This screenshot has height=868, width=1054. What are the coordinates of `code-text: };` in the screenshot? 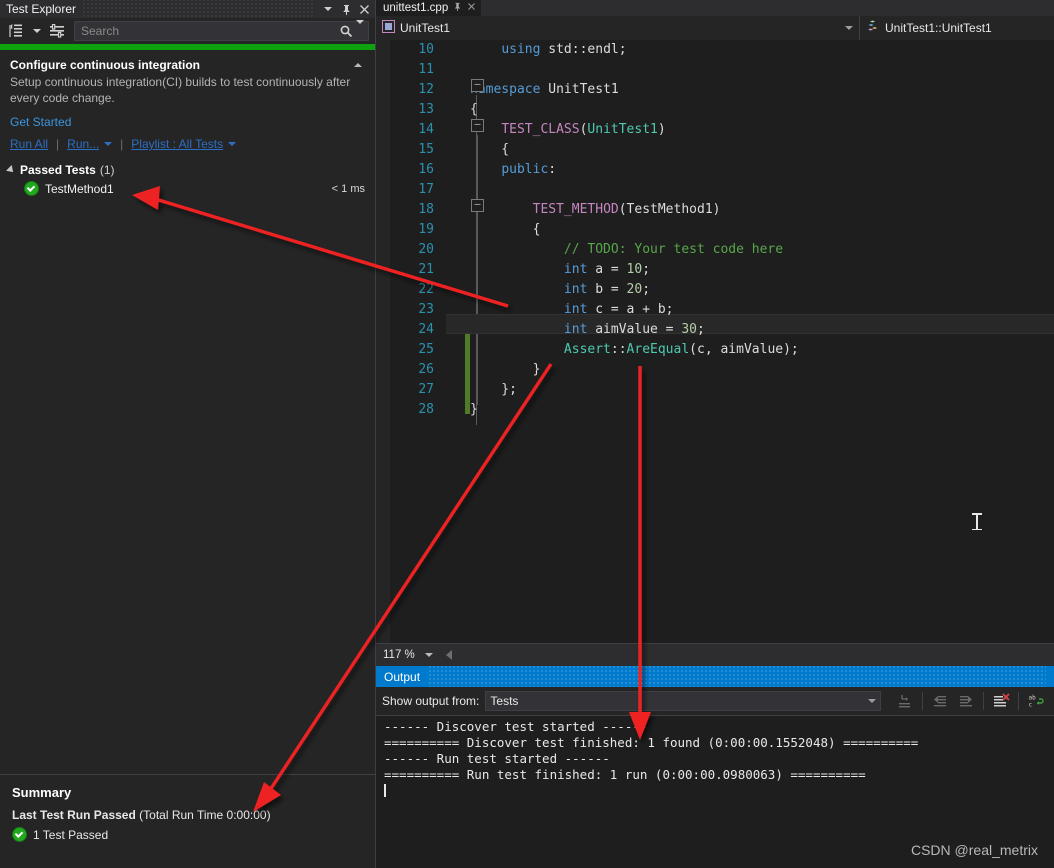 It's located at (493, 389).